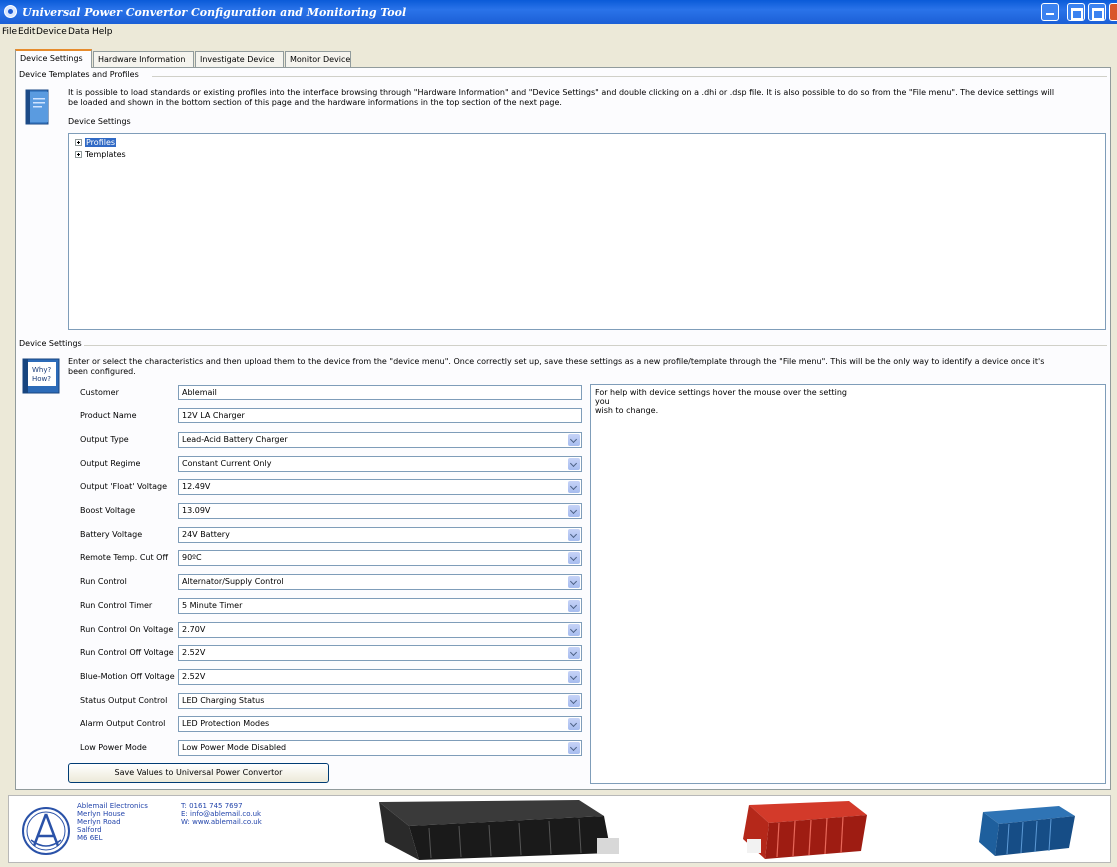  I want to click on save-to-device-button: Save Values to Universal Power Convertor, so click(198, 773).